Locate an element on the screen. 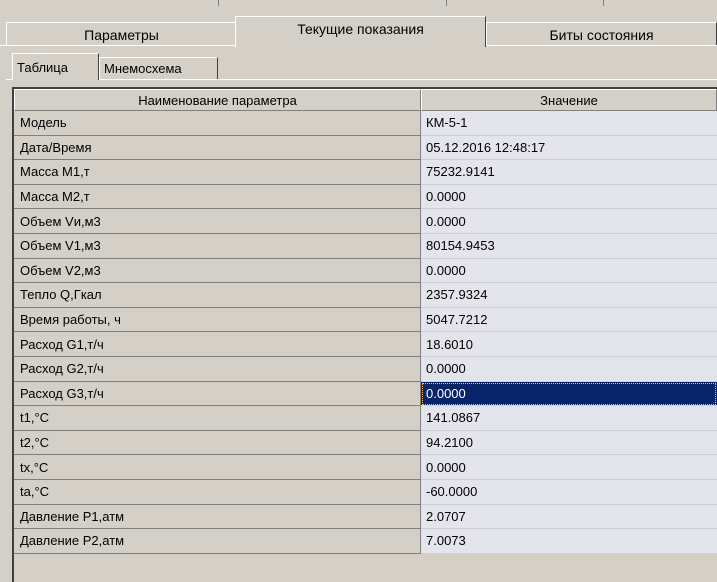 Image resolution: width=717 pixels, height=582 pixels. tab-table: Таблица is located at coordinates (55, 66).